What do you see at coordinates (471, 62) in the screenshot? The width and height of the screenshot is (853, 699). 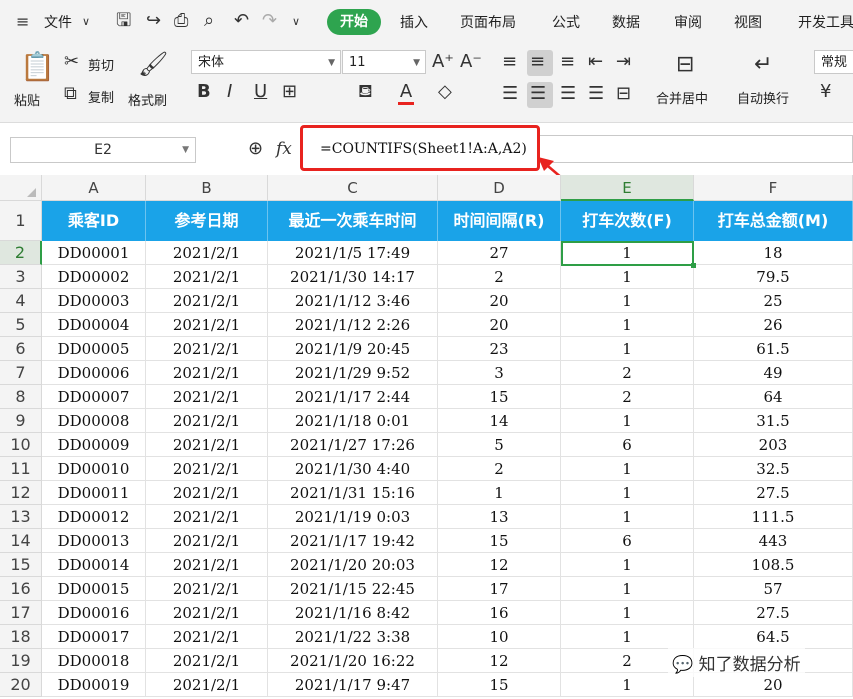 I see `decrease-font-icon: A⁻` at bounding box center [471, 62].